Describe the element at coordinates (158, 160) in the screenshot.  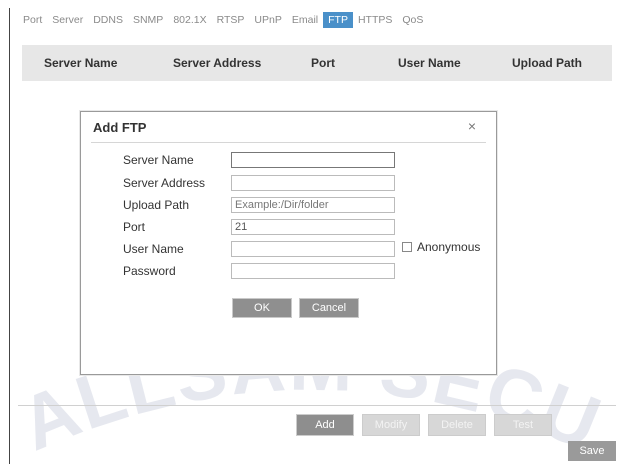
I see `server-name-label: Server Name` at that location.